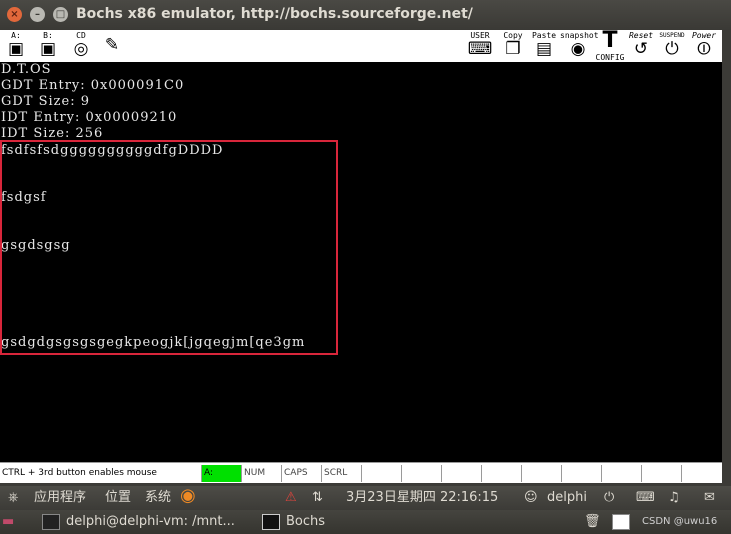  I want to click on config-button: T CONFIG, so click(610, 45).